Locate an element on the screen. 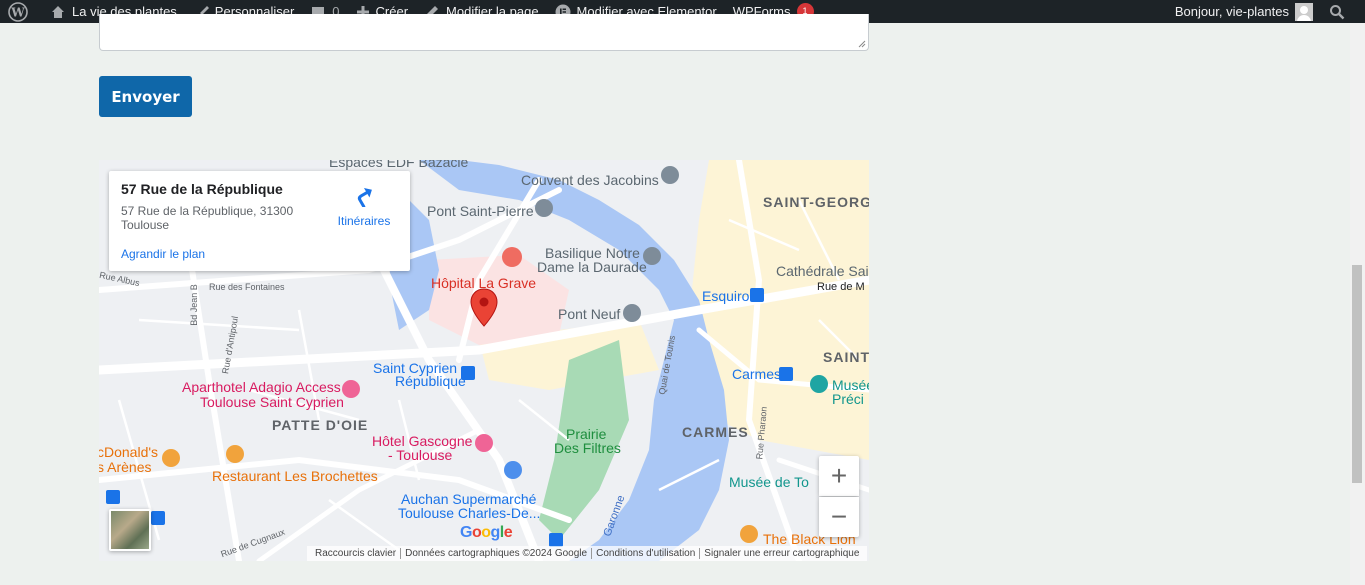  map-label: Esquirol is located at coordinates (727, 296).